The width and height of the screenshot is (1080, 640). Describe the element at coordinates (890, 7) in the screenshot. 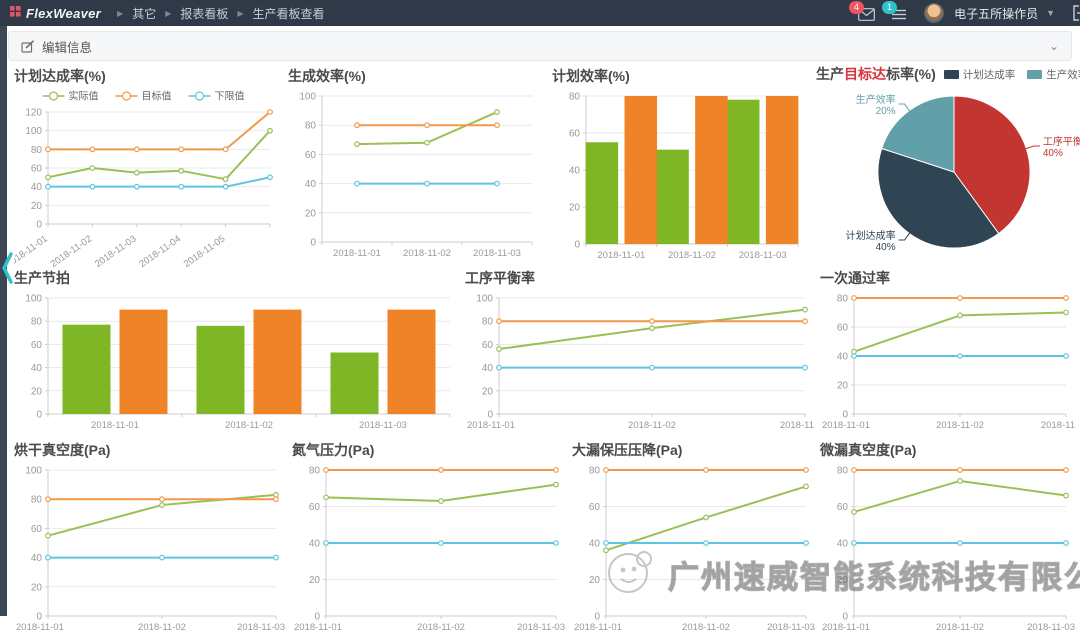

I see `list-badge: 1` at that location.